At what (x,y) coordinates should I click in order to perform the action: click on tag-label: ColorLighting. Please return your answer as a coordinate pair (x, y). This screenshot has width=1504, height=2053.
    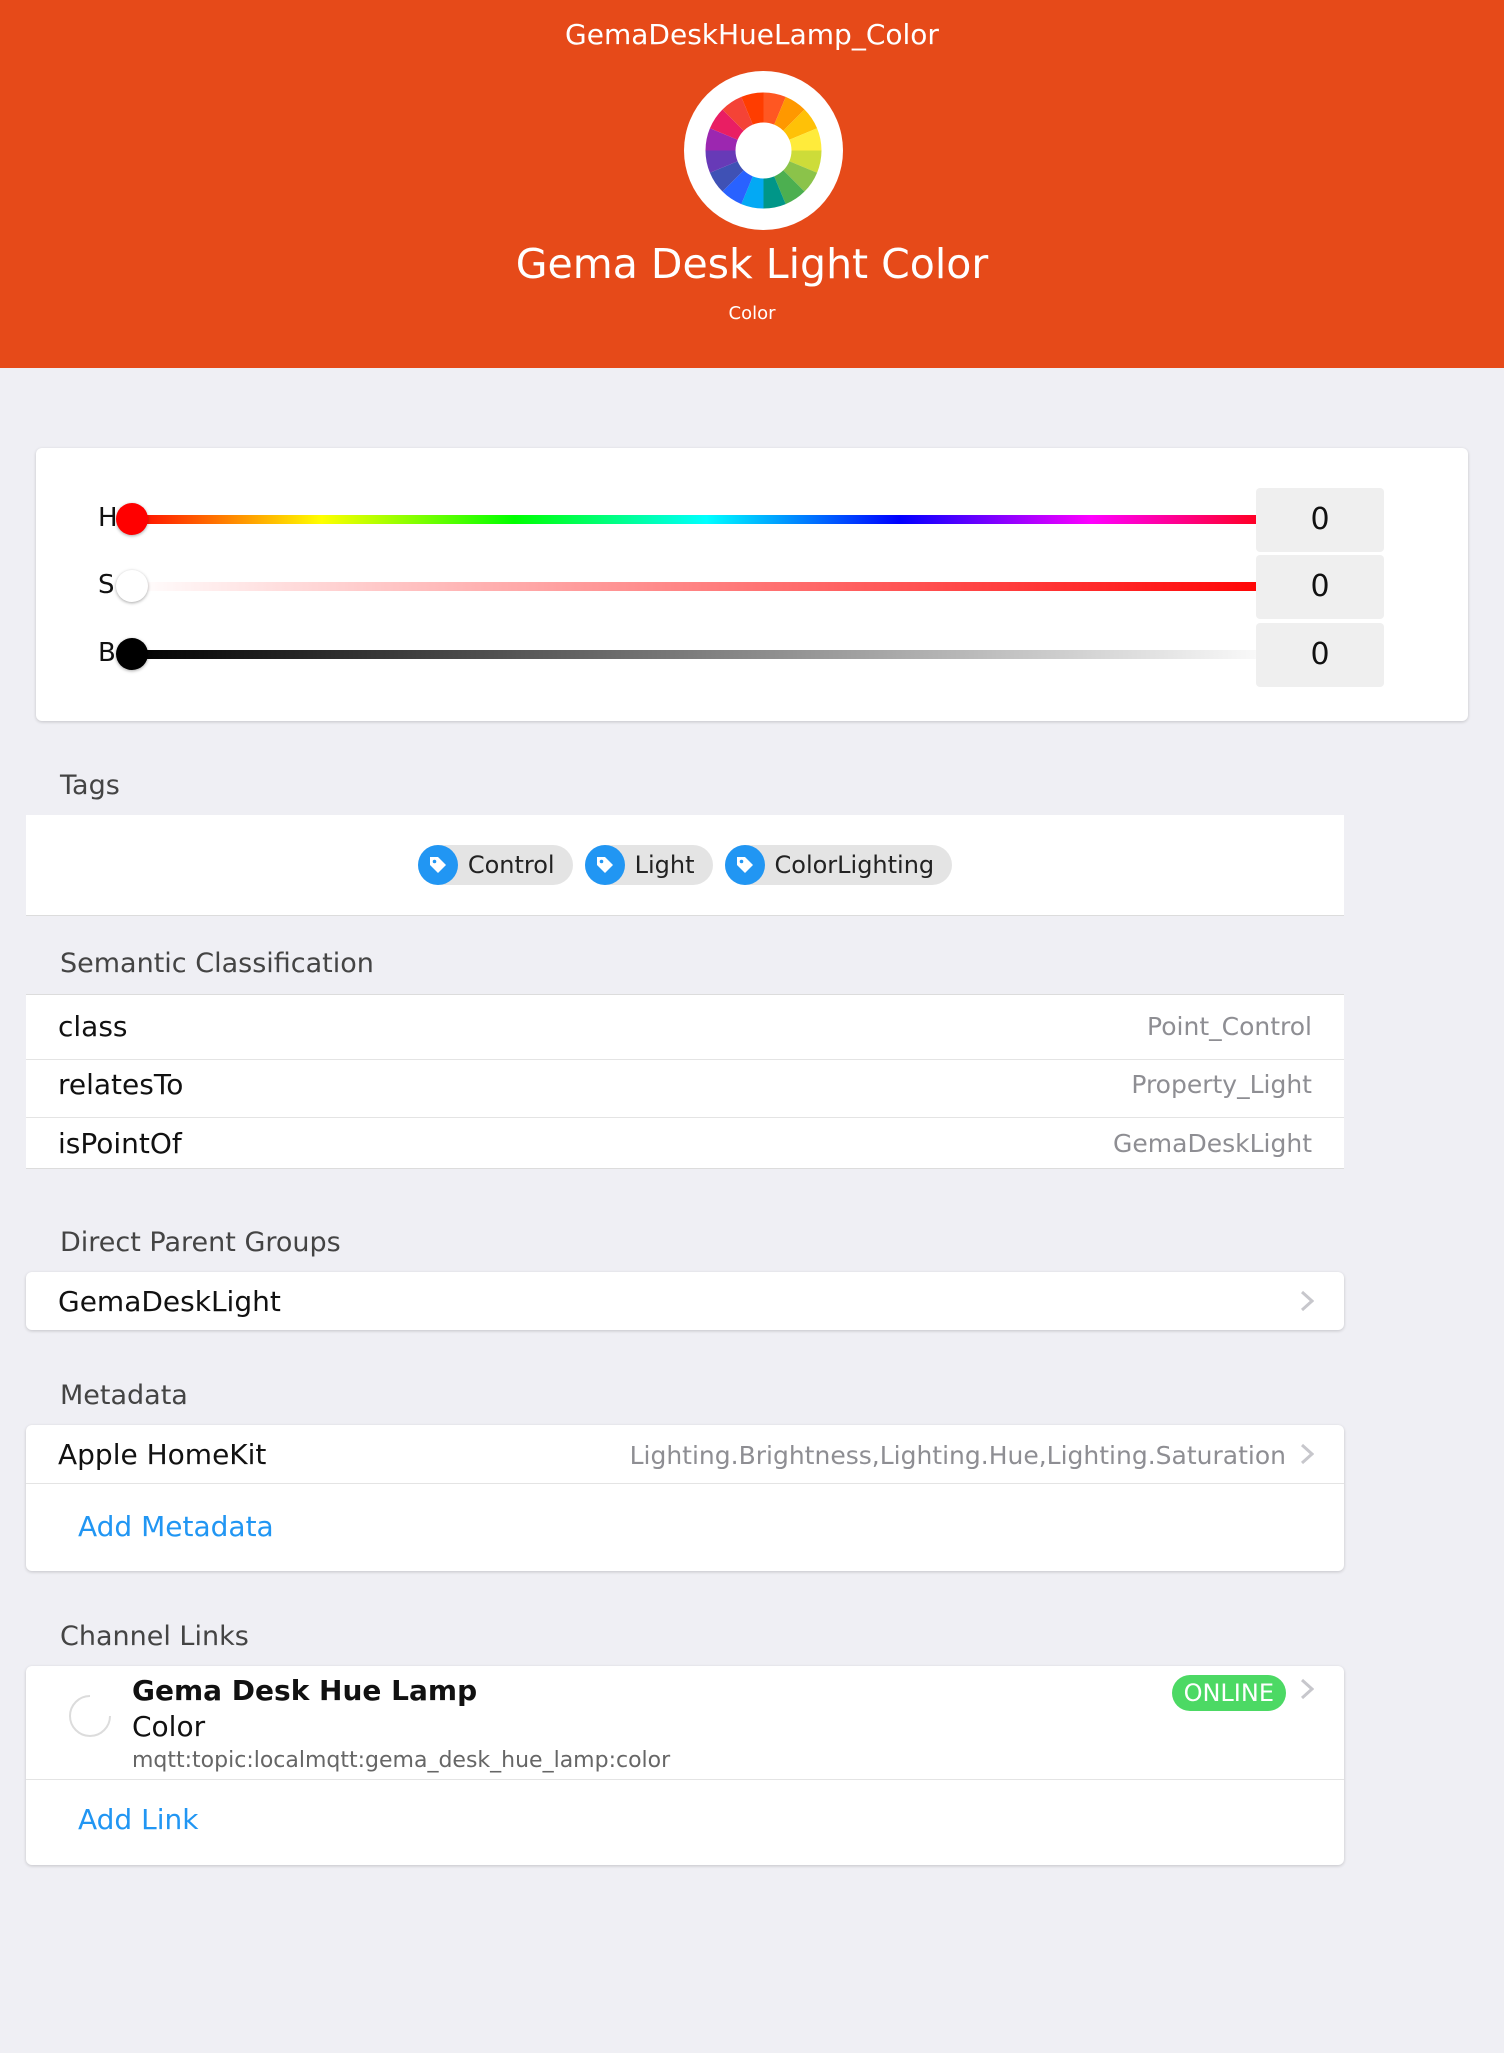
    Looking at the image, I should click on (854, 865).